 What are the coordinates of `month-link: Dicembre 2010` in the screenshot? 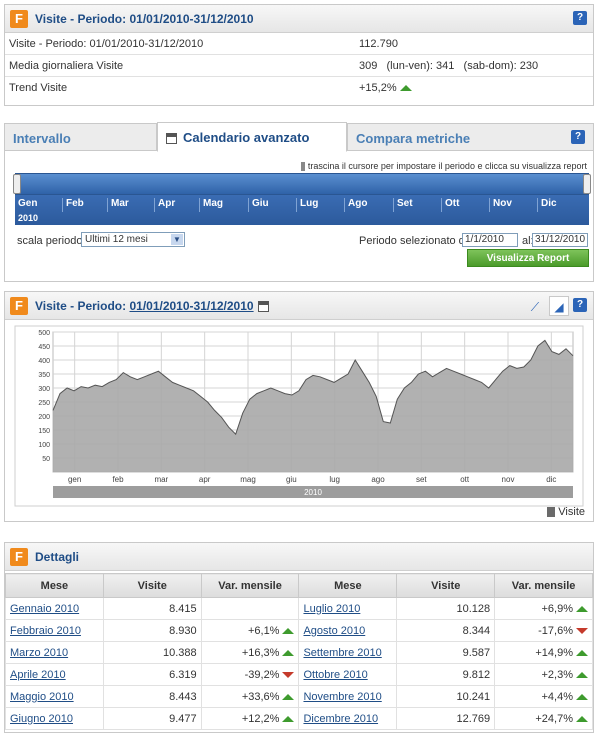 It's located at (348, 718).